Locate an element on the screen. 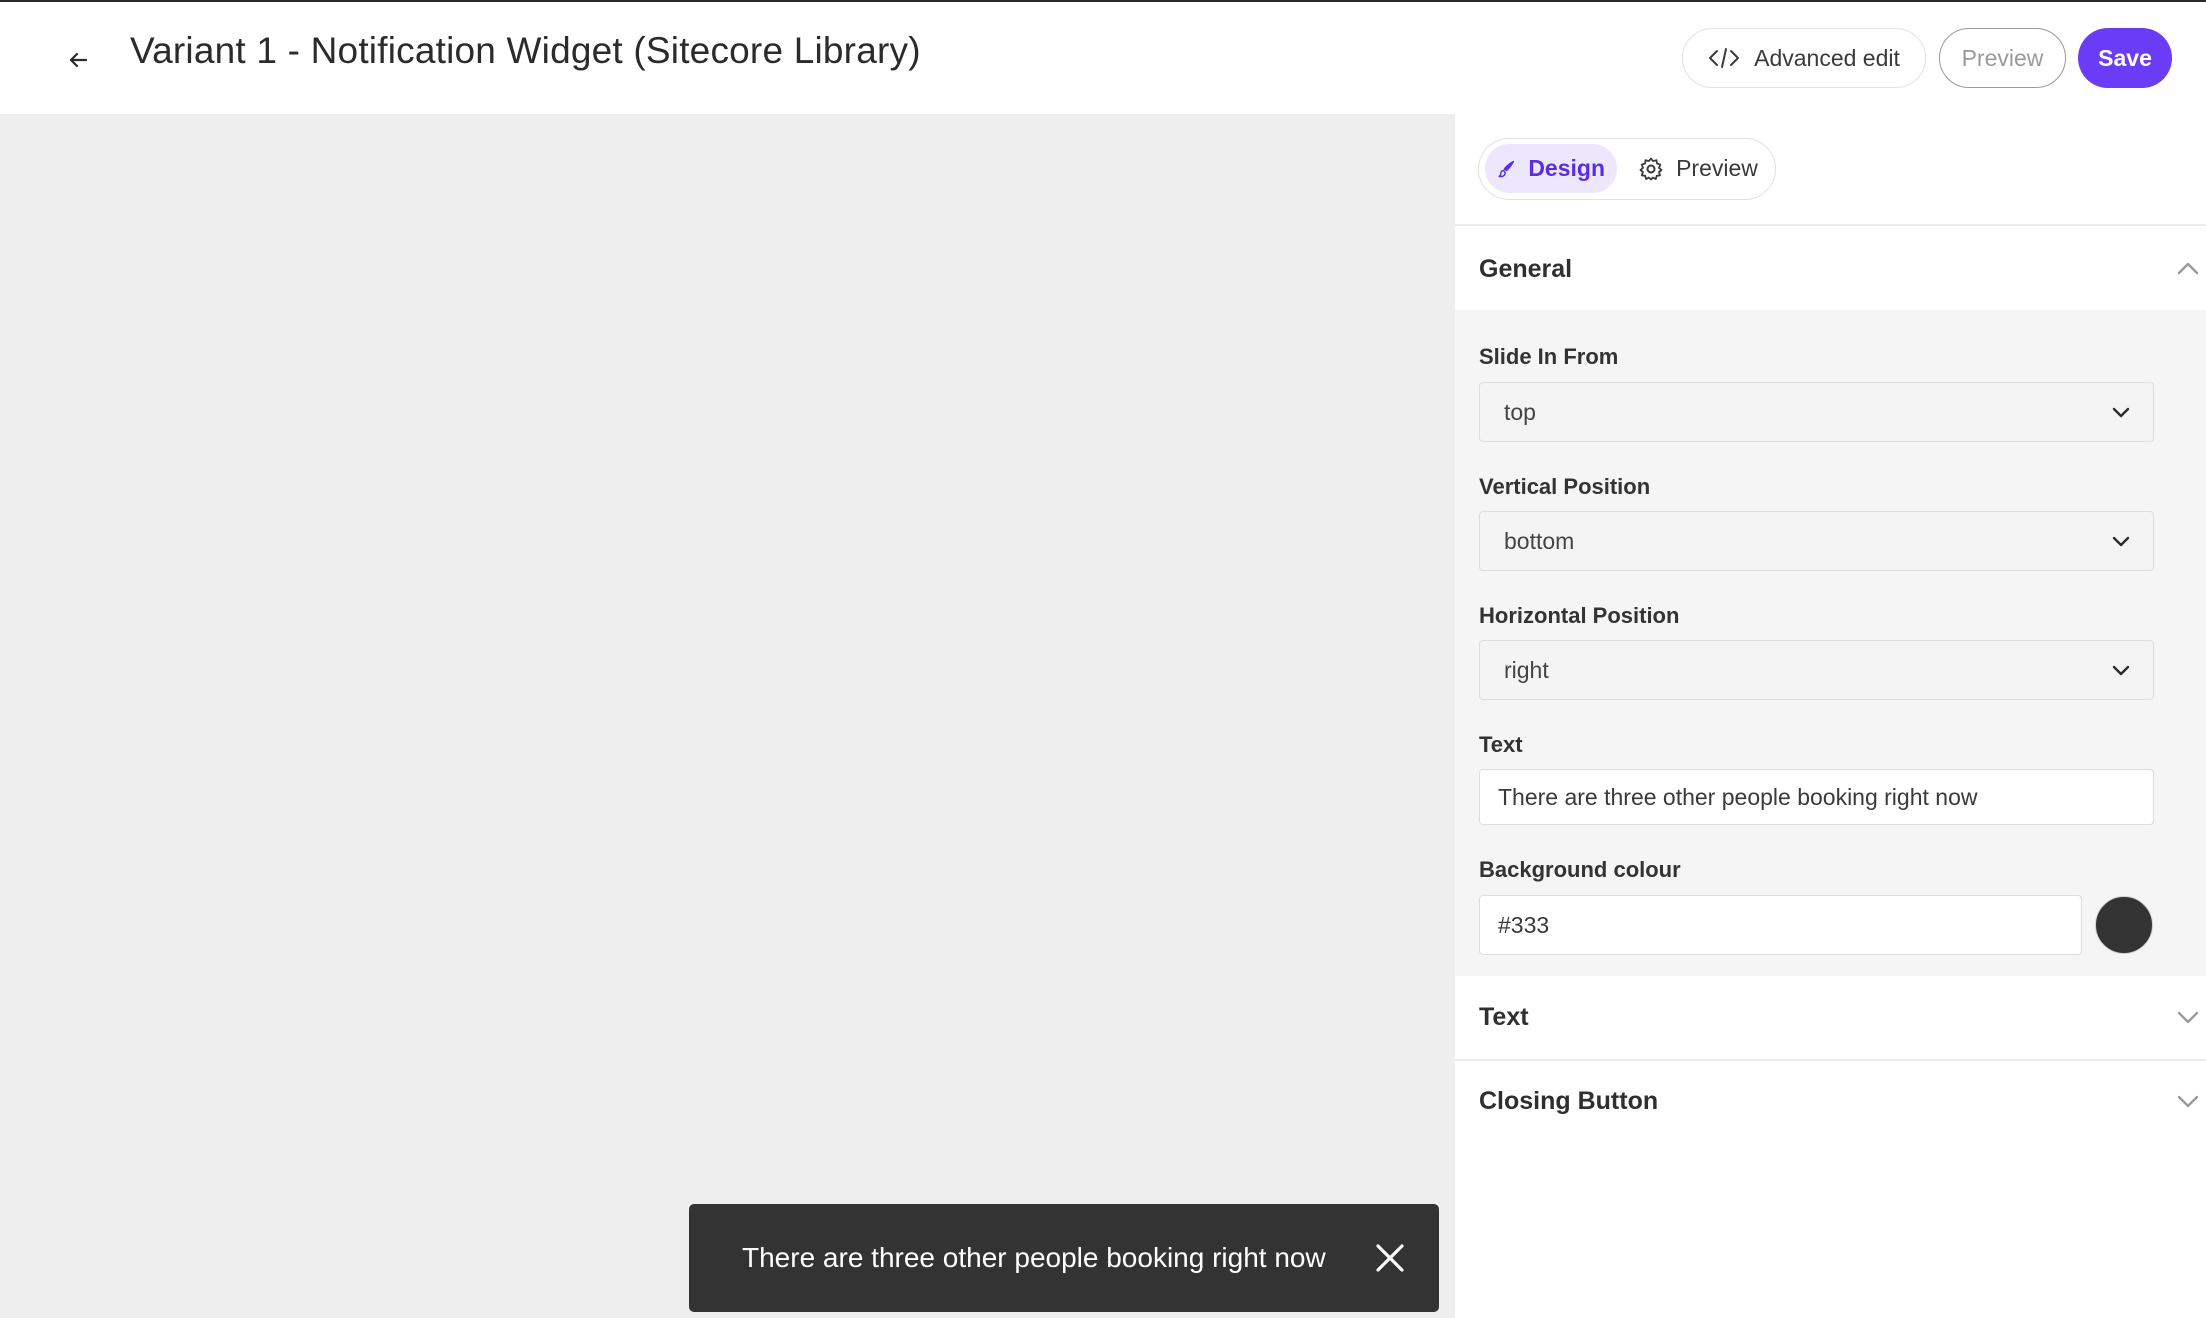 This screenshot has height=1318, width=2206. arrow-left-icon is located at coordinates (78, 60).